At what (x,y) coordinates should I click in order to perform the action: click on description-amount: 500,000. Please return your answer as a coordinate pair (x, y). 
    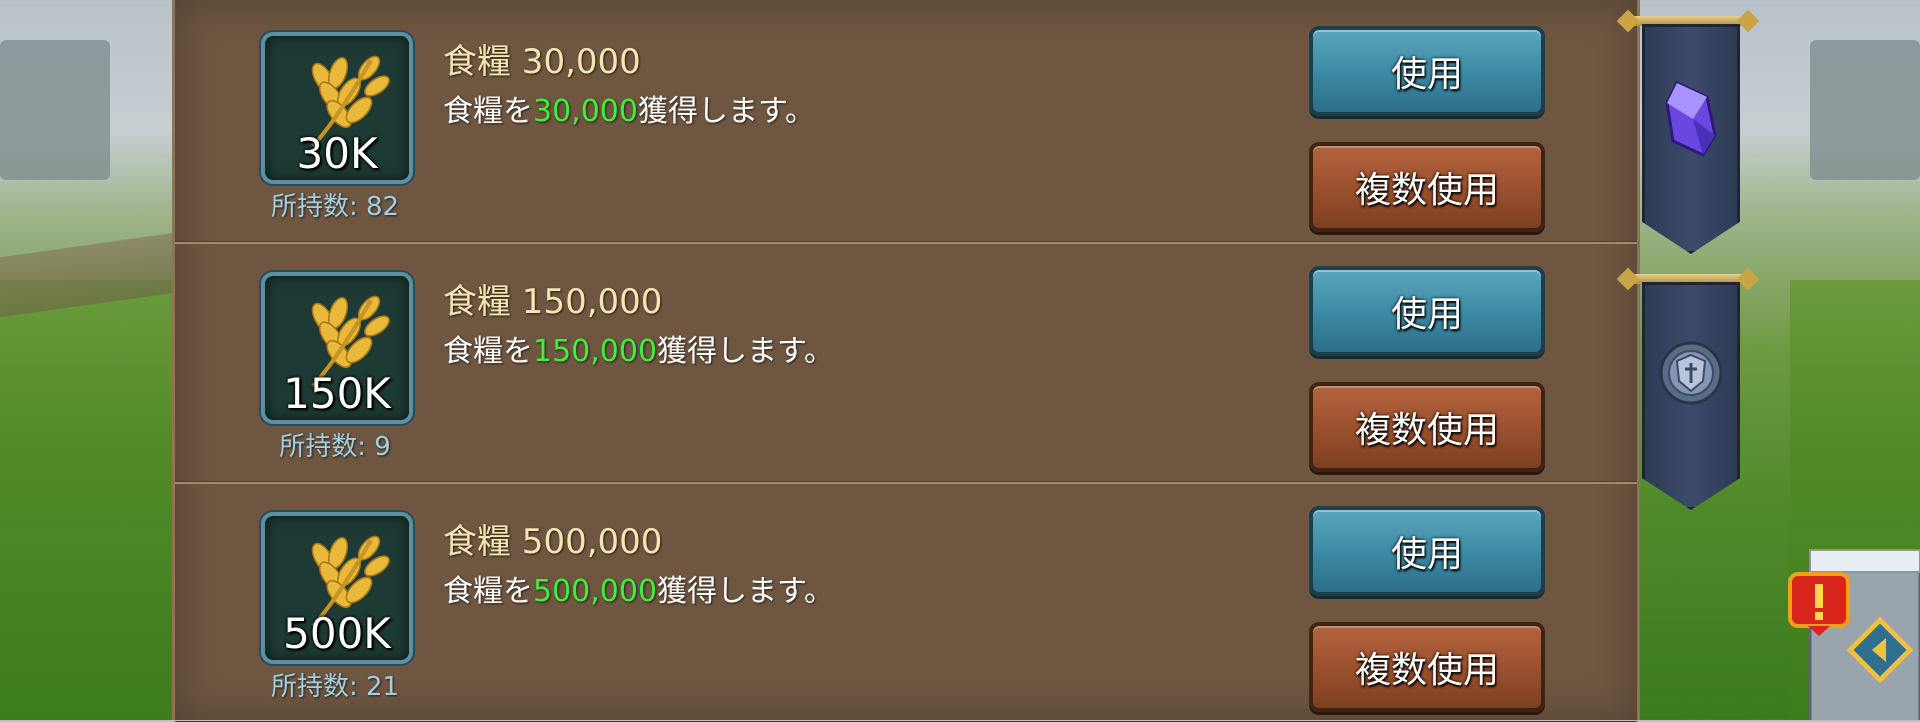
    Looking at the image, I should click on (595, 591).